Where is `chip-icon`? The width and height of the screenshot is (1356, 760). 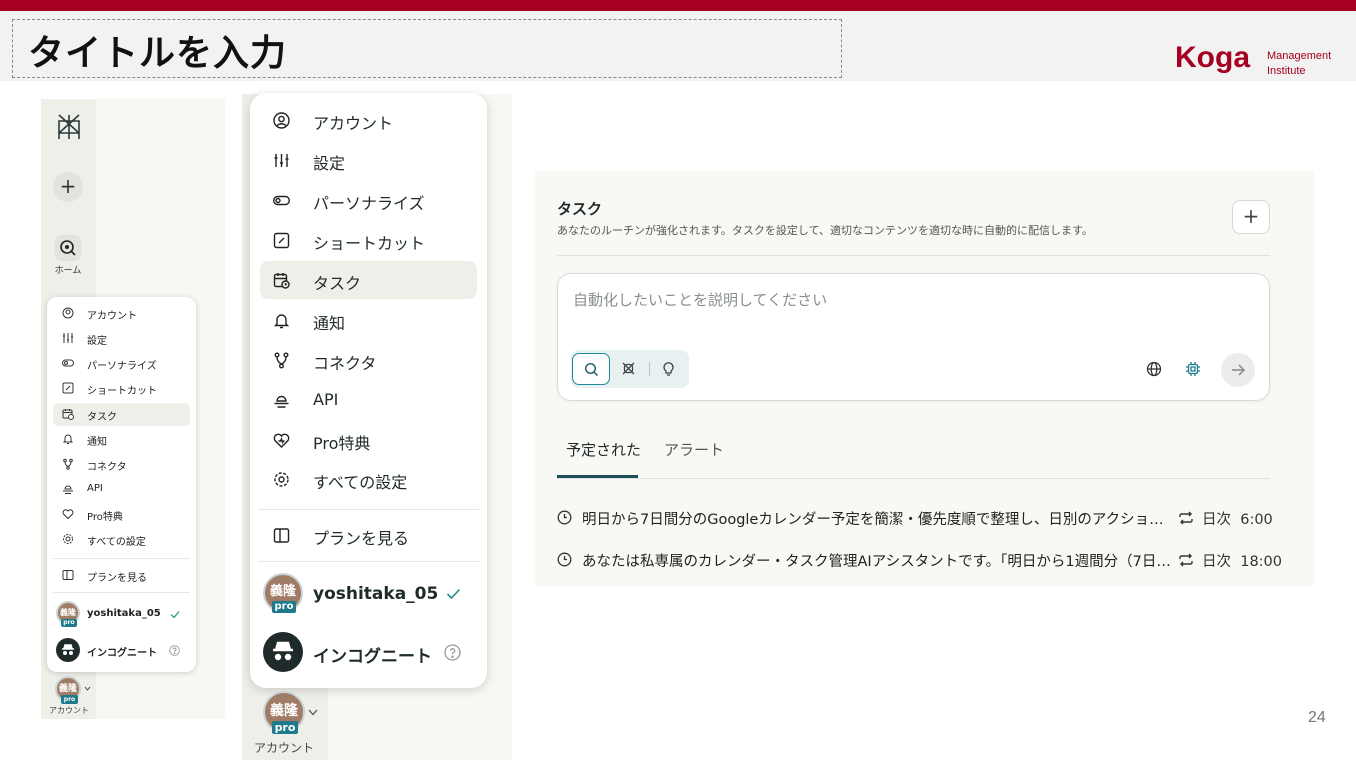 chip-icon is located at coordinates (1193, 369).